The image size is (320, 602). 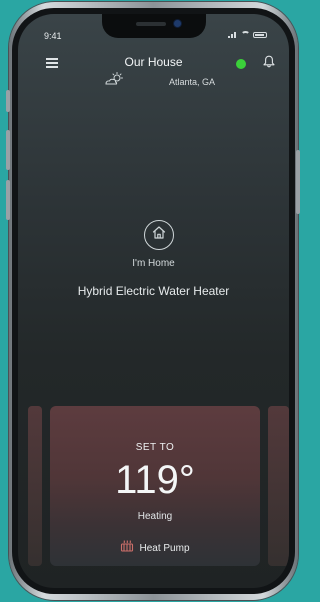 What do you see at coordinates (155, 516) in the screenshot?
I see `heating-status: Heating` at bounding box center [155, 516].